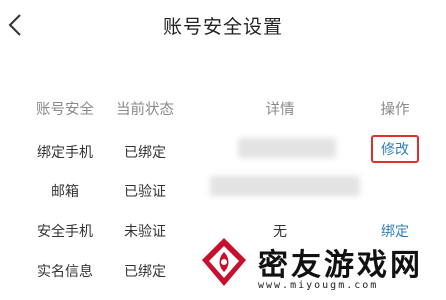 The image size is (446, 300). Describe the element at coordinates (65, 272) in the screenshot. I see `row-name-real-name: 实名信息` at that location.